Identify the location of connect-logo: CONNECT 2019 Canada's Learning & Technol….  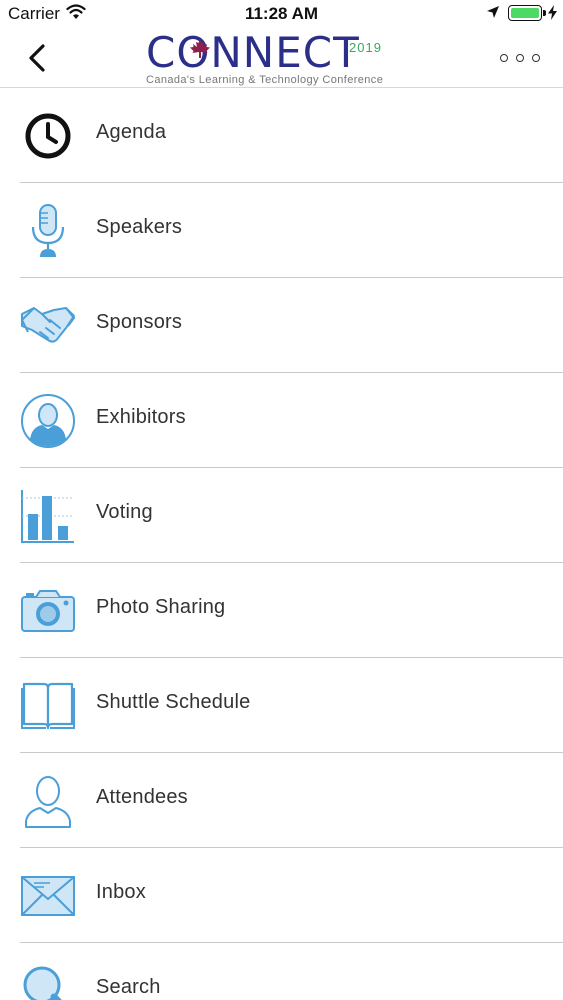
(282, 58).